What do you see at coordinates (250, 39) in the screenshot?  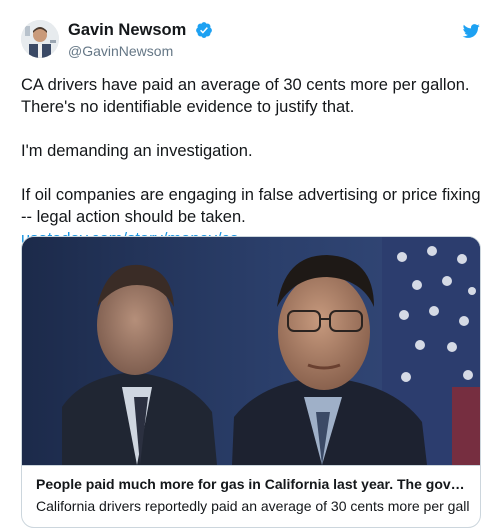 I see `tweet-header: Gavin Newsom @GavinNewsom` at bounding box center [250, 39].